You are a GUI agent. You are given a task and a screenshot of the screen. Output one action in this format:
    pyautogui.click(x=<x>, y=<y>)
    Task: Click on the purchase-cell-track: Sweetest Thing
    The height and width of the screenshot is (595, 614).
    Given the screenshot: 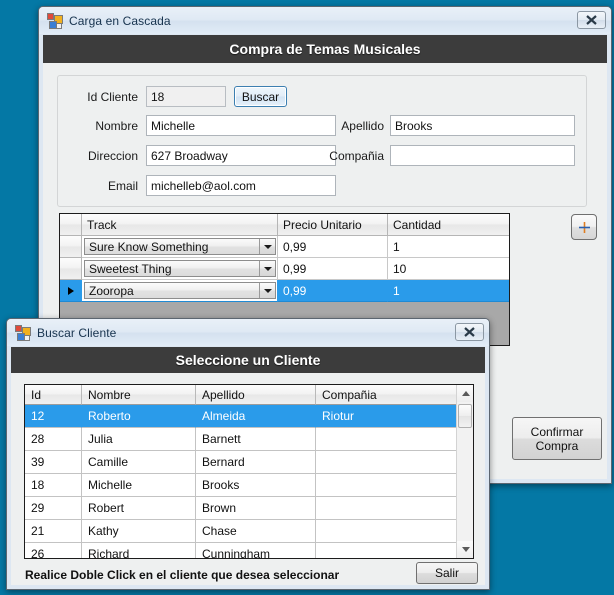 What is the action you would take?
    pyautogui.click(x=180, y=269)
    